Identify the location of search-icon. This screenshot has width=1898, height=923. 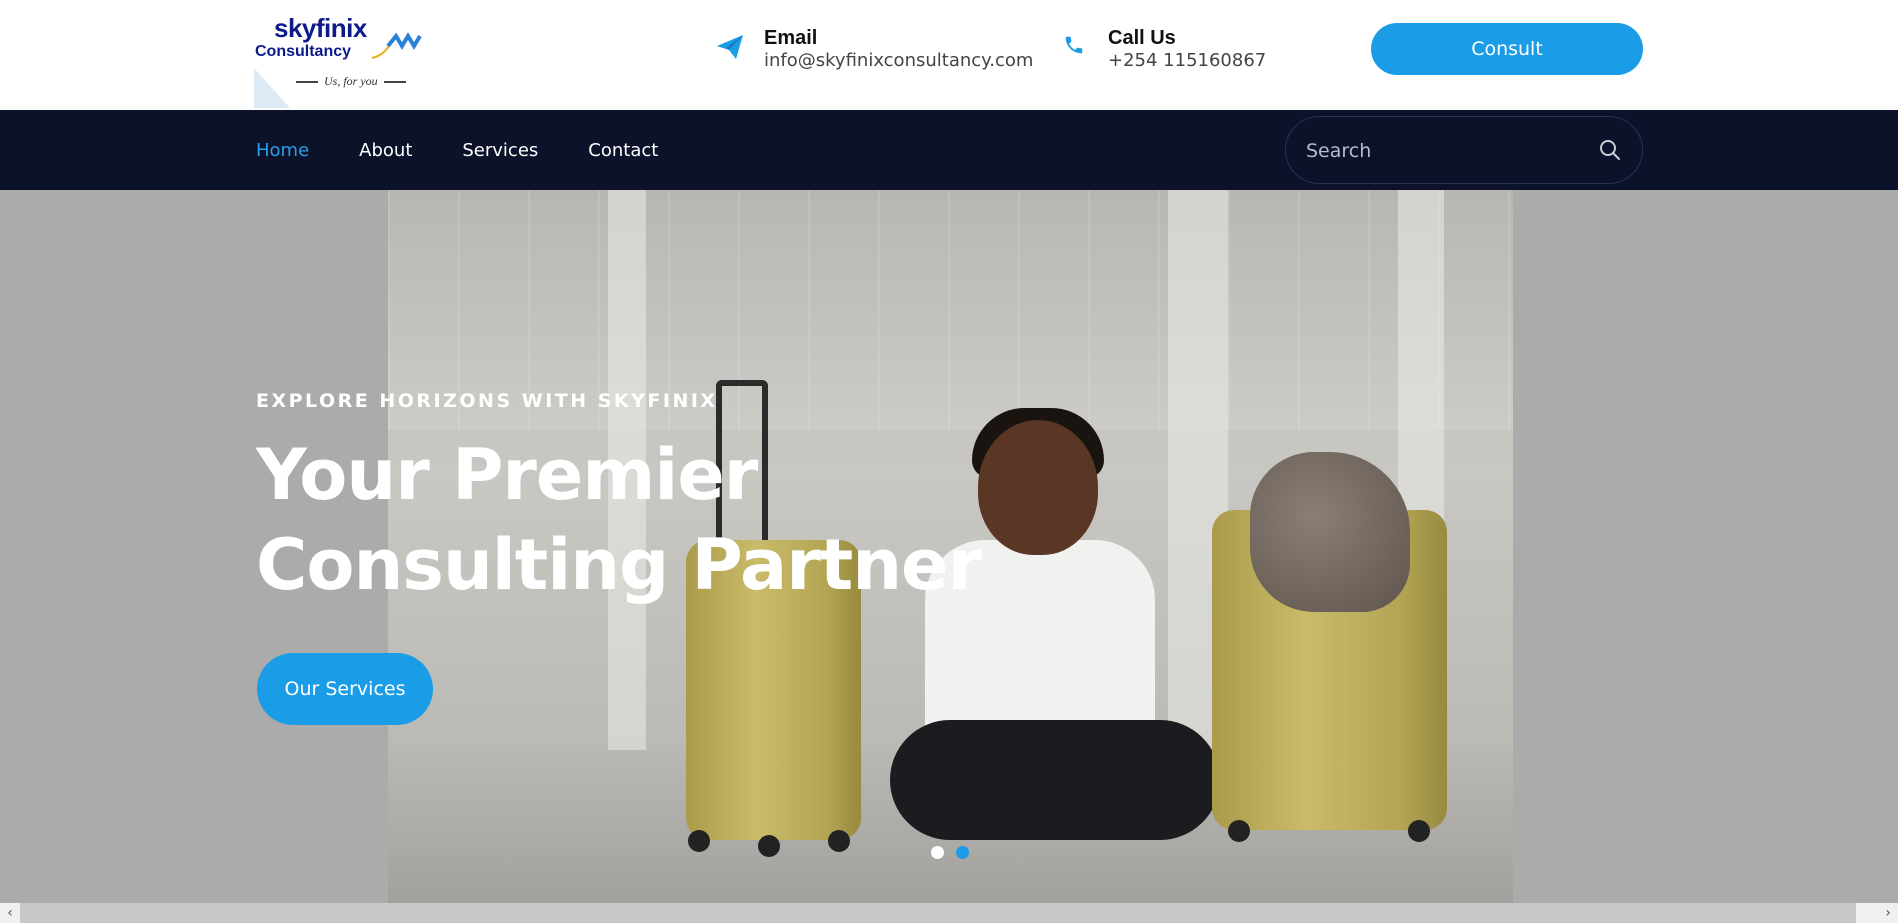
(1610, 150).